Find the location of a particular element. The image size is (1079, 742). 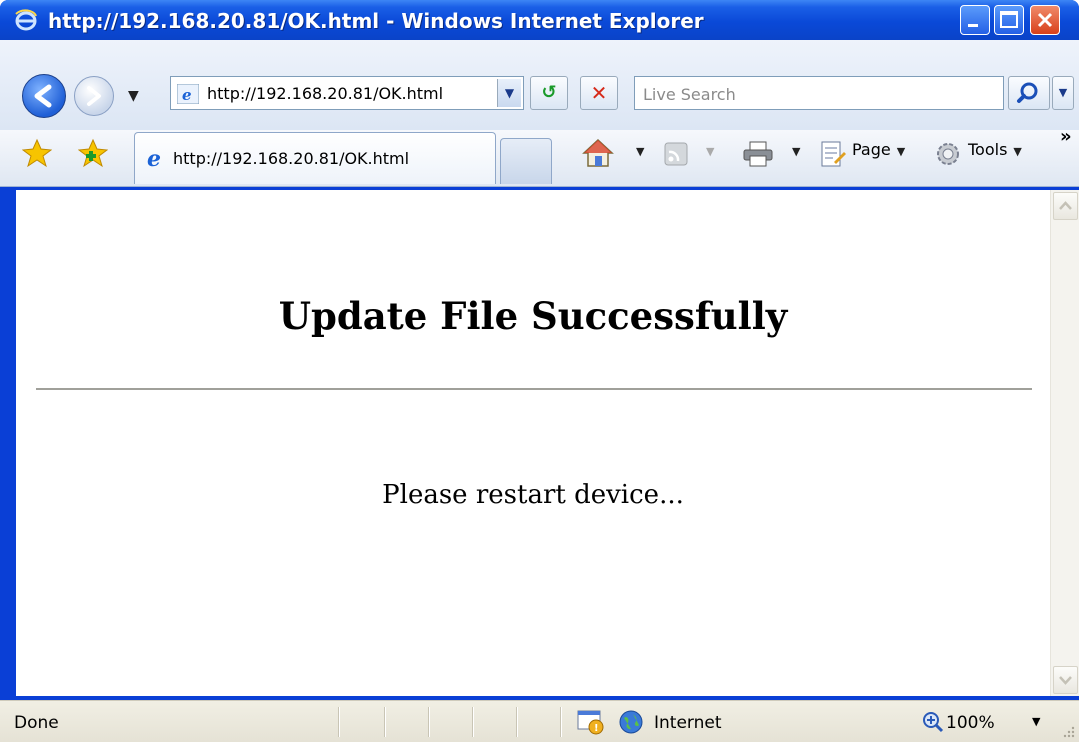

maximize-icon is located at coordinates (1009, 19).